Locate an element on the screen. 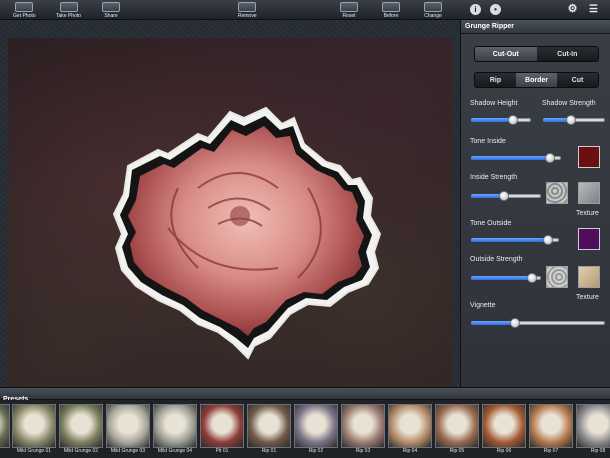  shadow-strength-label: Shadow Strength is located at coordinates (569, 103).